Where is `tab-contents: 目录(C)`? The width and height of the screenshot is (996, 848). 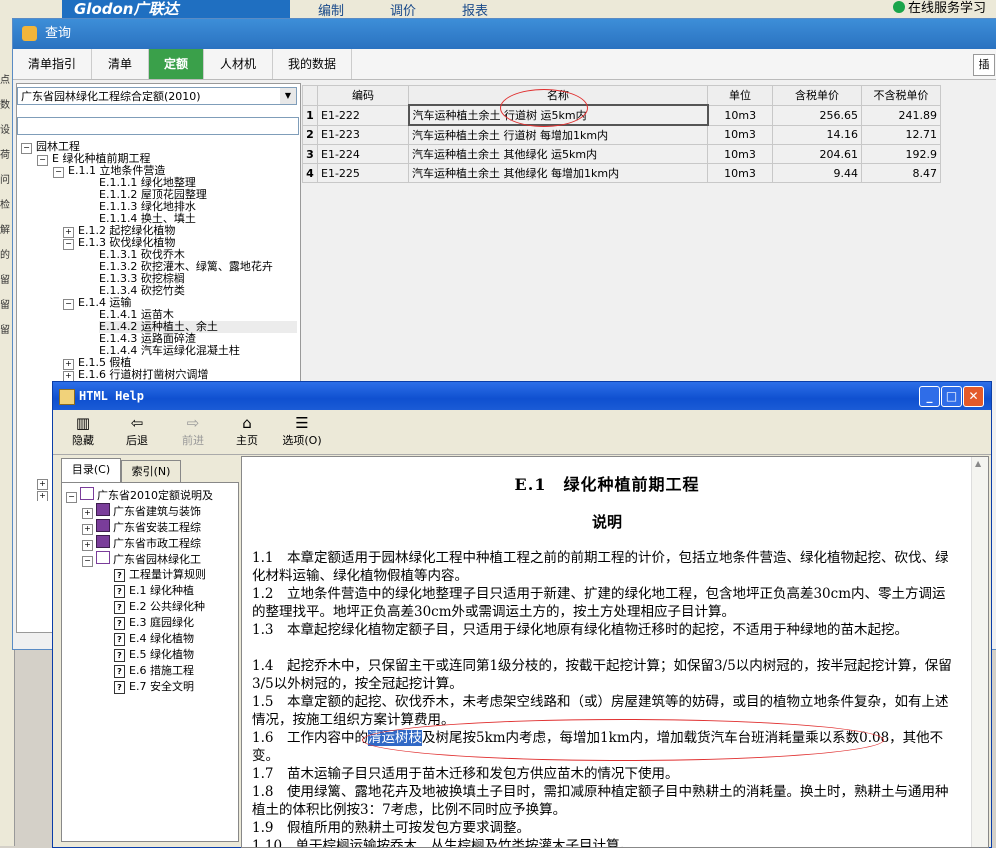 tab-contents: 目录(C) is located at coordinates (91, 471).